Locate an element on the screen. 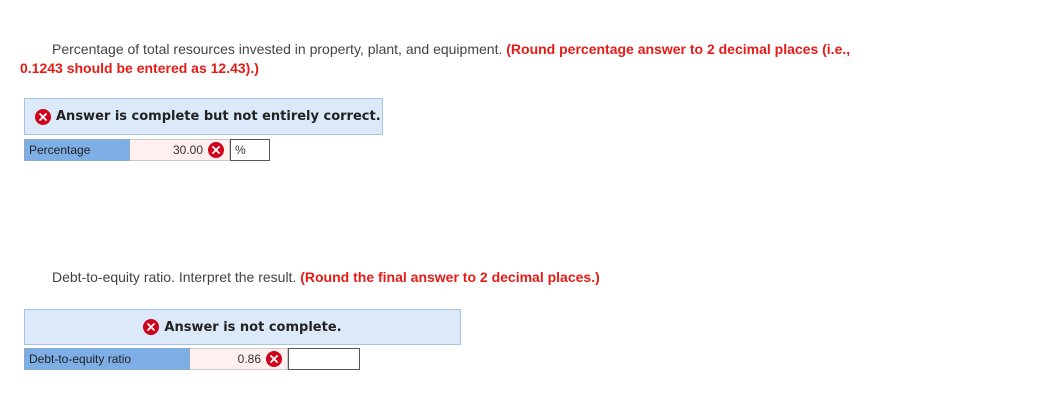 Image resolution: width=1051 pixels, height=420 pixels. question-2-status-banner: Answer is not complete. is located at coordinates (242, 327).